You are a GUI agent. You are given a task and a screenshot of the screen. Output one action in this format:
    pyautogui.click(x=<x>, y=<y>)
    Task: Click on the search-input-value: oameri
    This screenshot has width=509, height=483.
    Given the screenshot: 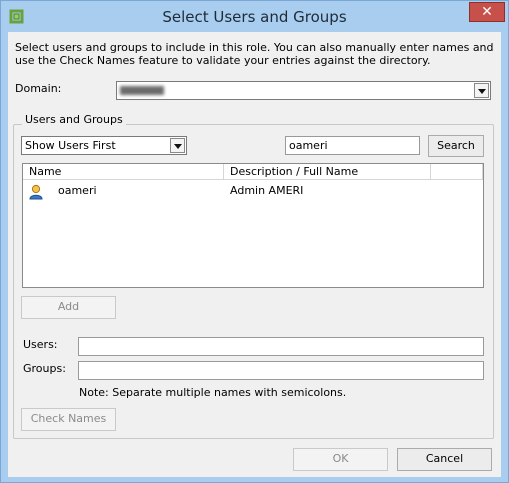 What is the action you would take?
    pyautogui.click(x=308, y=145)
    